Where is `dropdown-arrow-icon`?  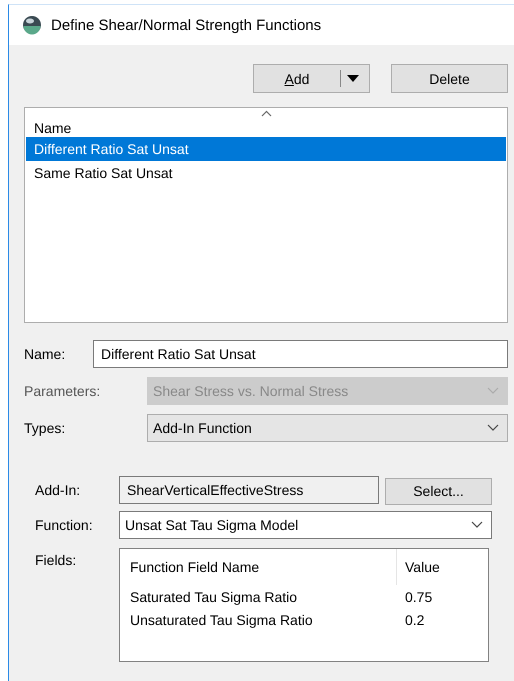 dropdown-arrow-icon is located at coordinates (353, 78).